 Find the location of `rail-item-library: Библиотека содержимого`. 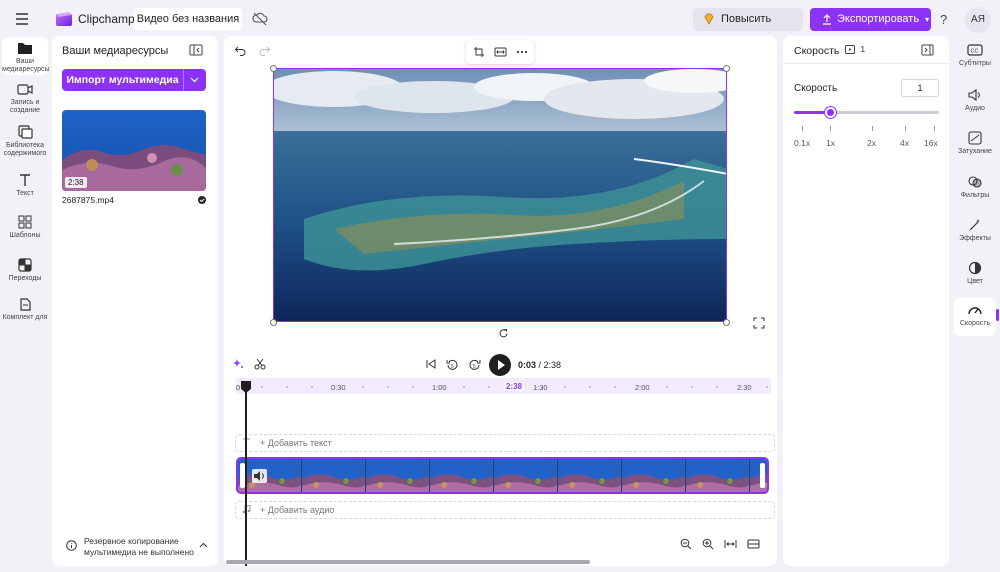

rail-item-library: Библиотека содержимого is located at coordinates (25, 141).